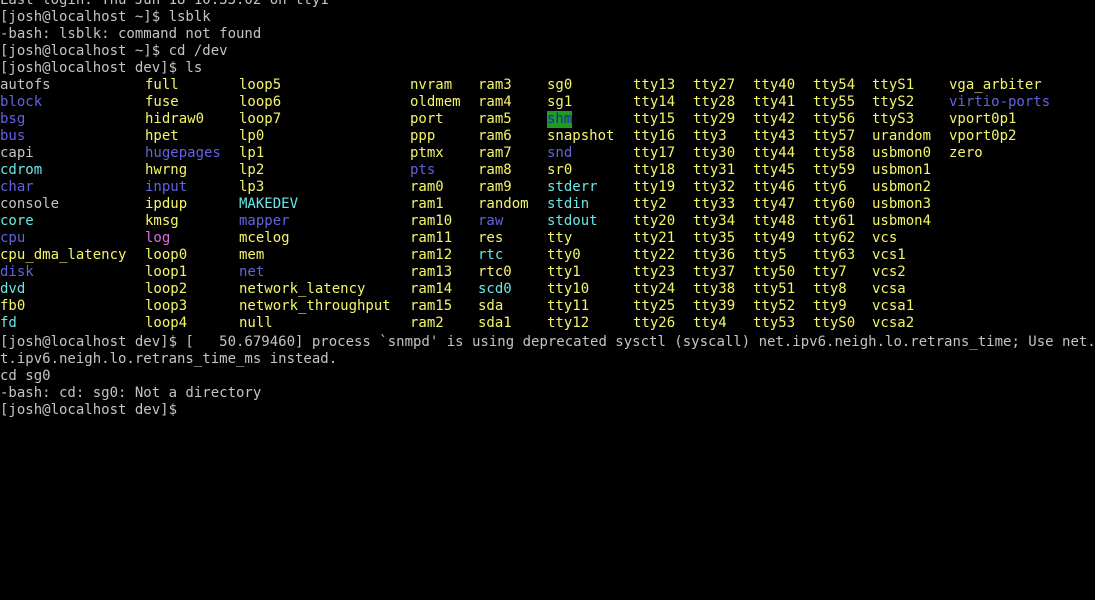 The image size is (1095, 600). I want to click on cd-sg0-line: cd sg0, so click(25, 376).